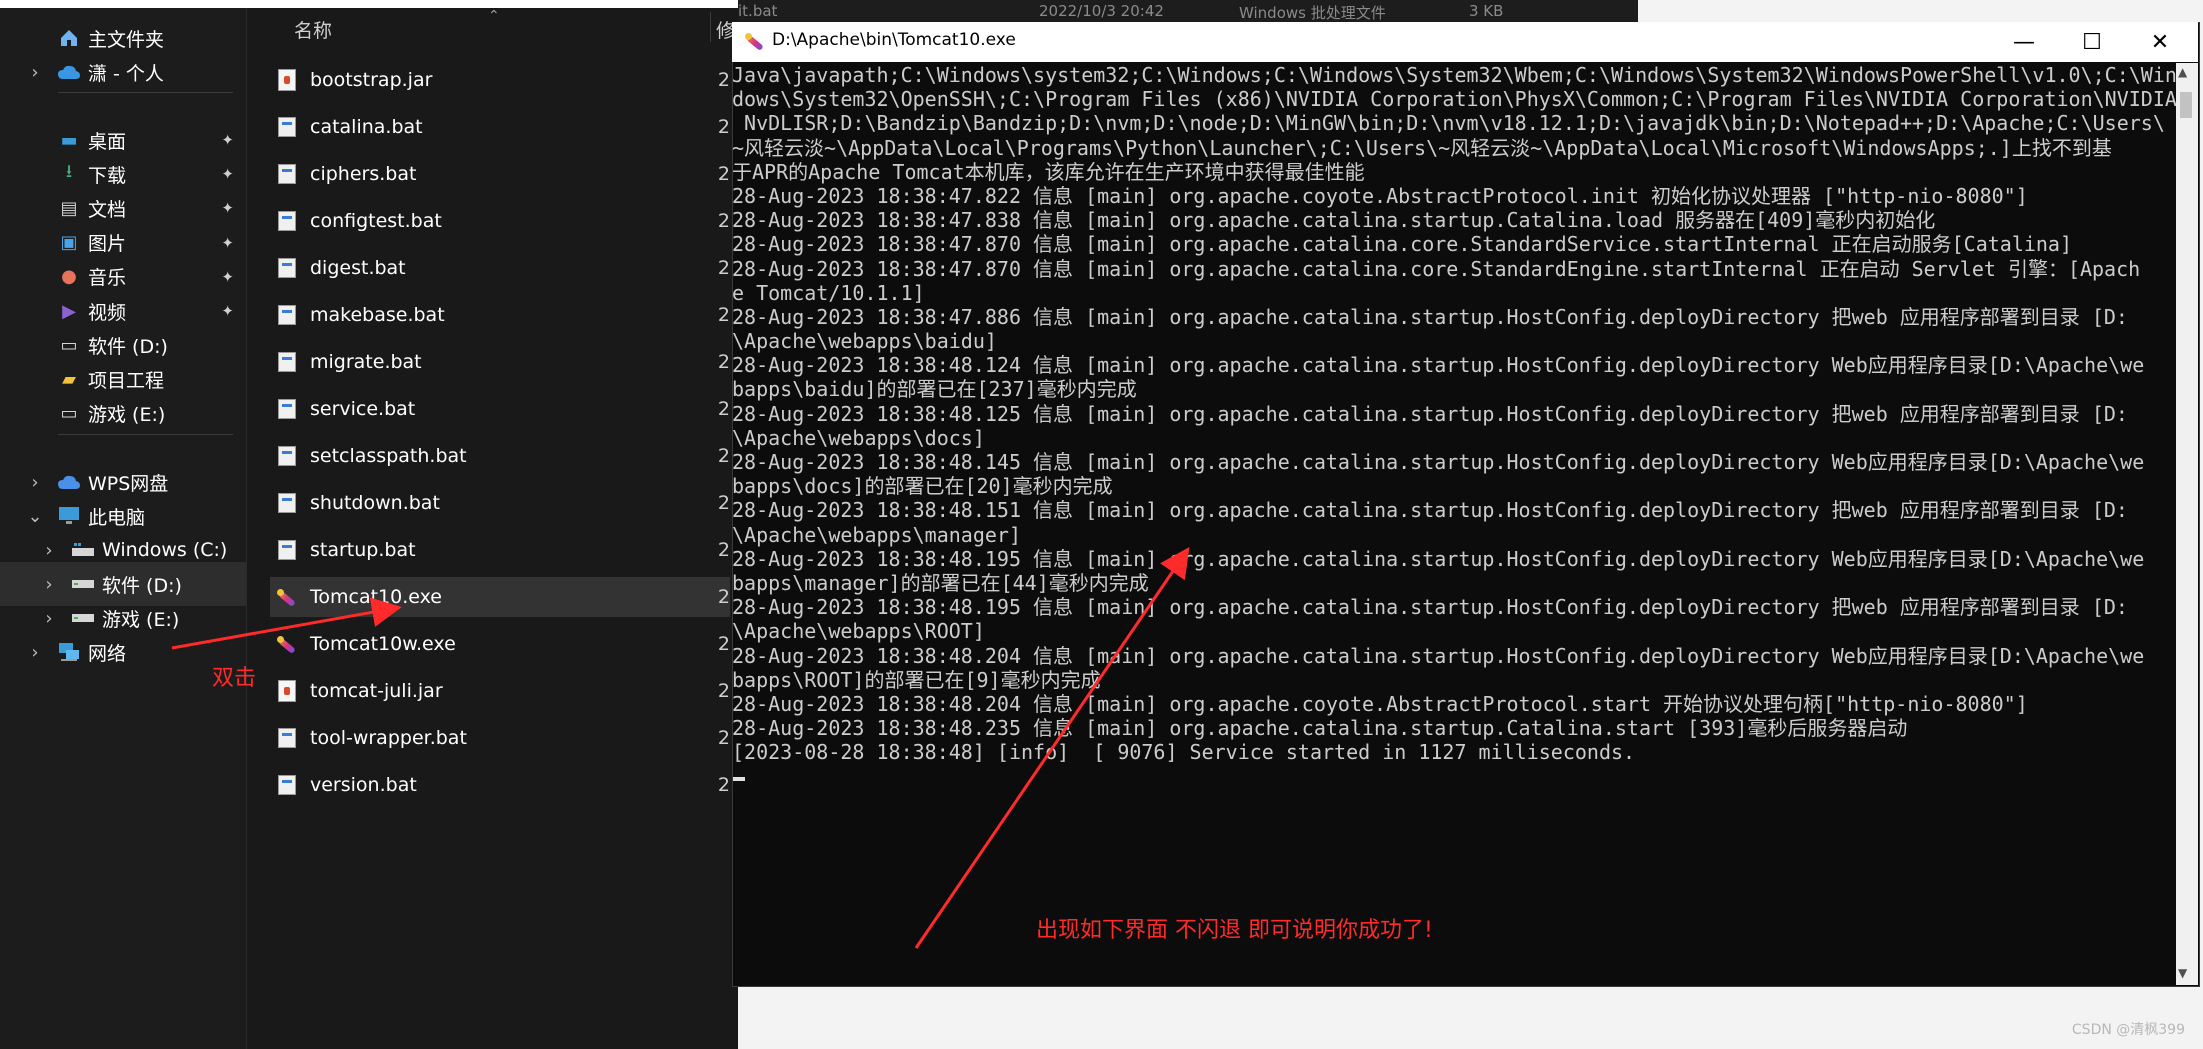 This screenshot has width=2203, height=1049. I want to click on success-note: 出现如下界面 不闪退 即可说明你成功了!, so click(1234, 930).